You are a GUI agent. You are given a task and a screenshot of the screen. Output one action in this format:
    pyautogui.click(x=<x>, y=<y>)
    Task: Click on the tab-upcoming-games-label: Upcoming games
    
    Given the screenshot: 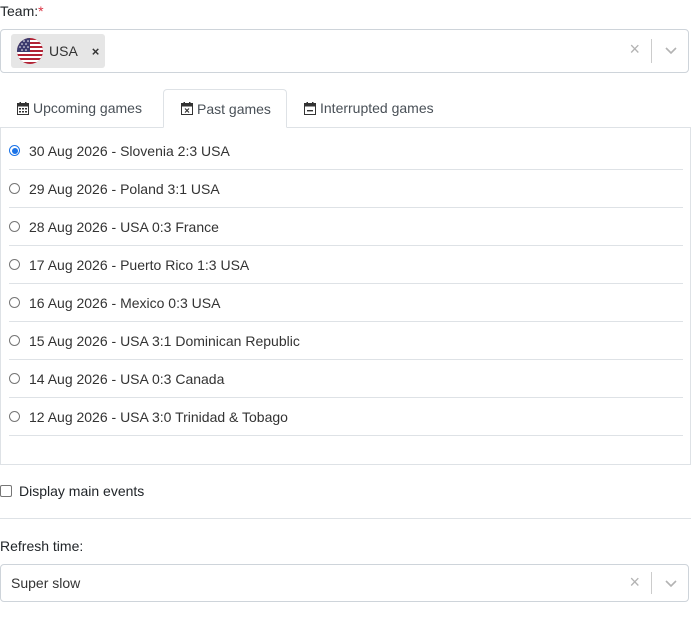 What is the action you would take?
    pyautogui.click(x=87, y=108)
    